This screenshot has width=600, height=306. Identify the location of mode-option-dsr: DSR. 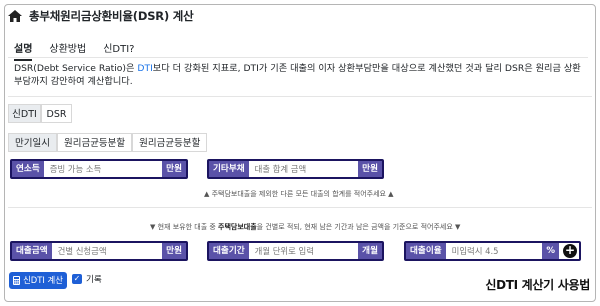
(56, 113).